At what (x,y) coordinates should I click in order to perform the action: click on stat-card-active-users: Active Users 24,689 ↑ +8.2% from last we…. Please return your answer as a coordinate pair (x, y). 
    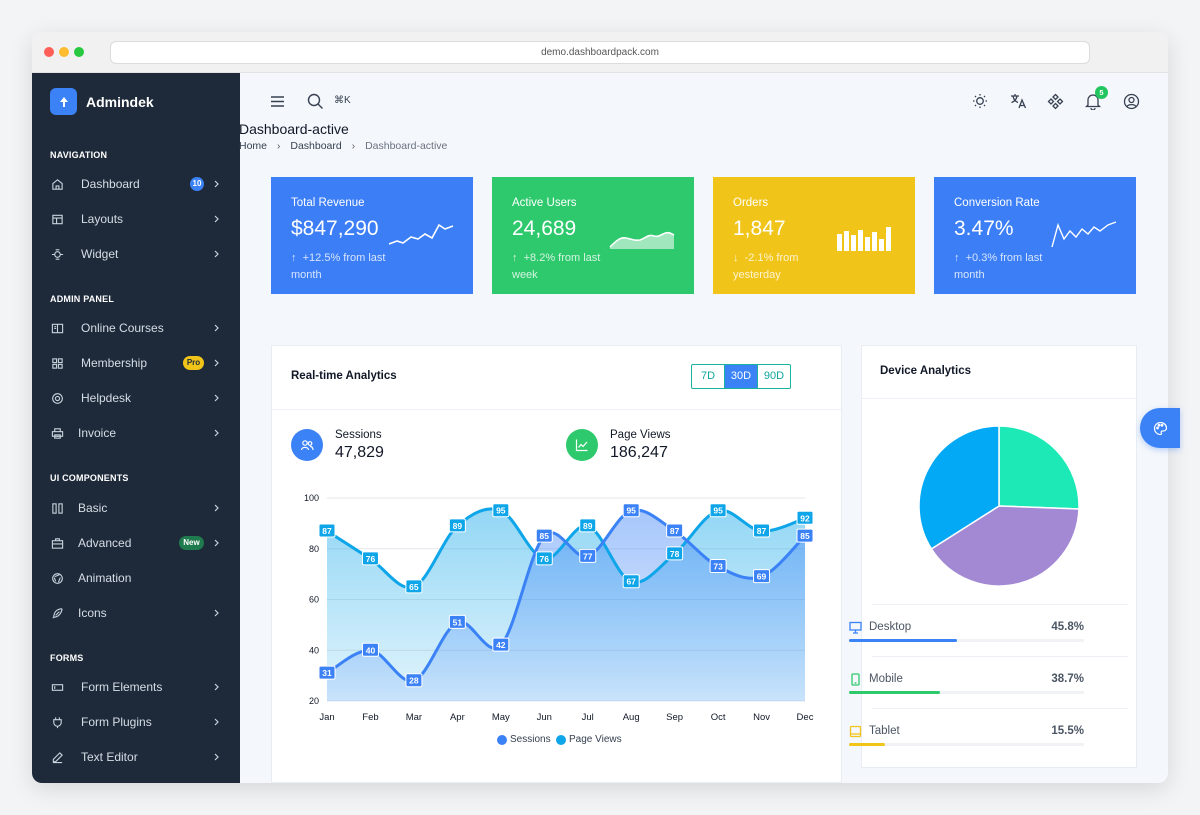
    Looking at the image, I should click on (593, 235).